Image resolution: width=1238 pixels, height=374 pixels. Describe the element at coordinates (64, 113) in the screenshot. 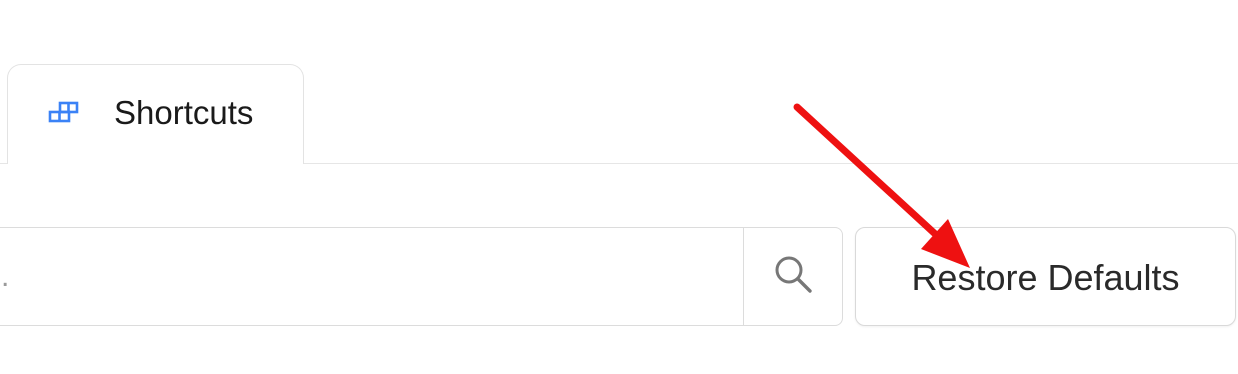

I see `shortcuts-grid-icon` at that location.